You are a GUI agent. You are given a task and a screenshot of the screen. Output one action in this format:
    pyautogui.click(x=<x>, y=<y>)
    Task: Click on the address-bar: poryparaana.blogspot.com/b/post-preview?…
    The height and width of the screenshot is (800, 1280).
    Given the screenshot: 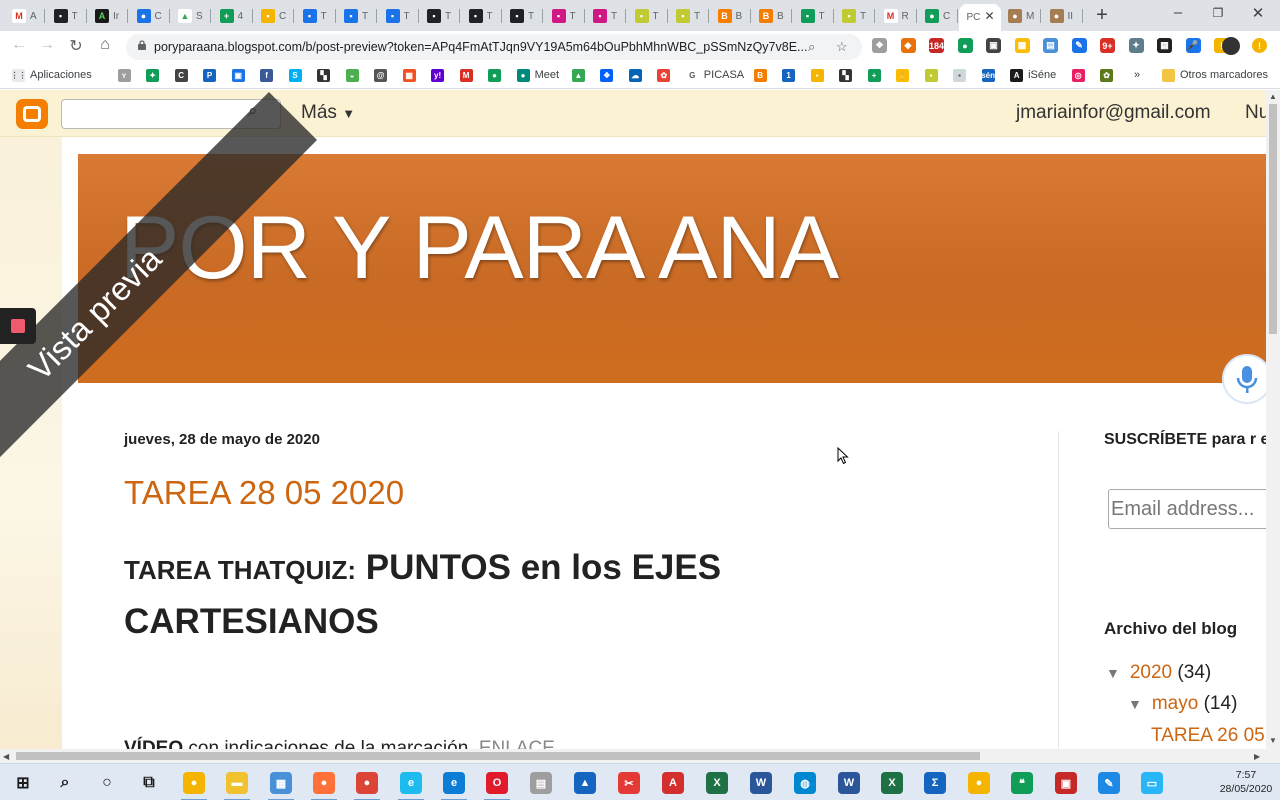 What is the action you would take?
    pyautogui.click(x=494, y=47)
    